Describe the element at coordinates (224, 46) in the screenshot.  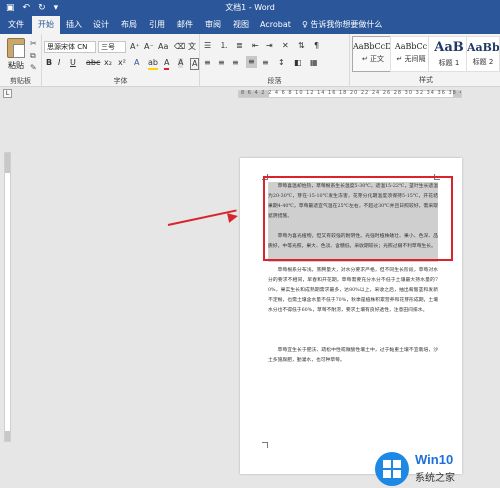
I see `numbering-icon: ⒈` at that location.